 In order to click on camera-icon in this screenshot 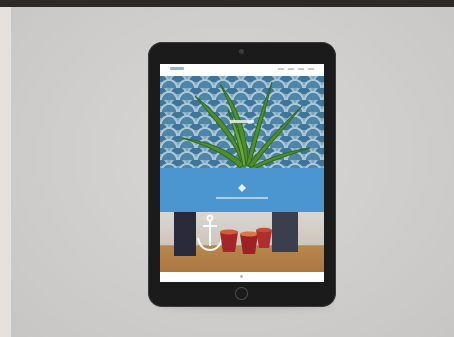, I will do `click(241, 51)`.